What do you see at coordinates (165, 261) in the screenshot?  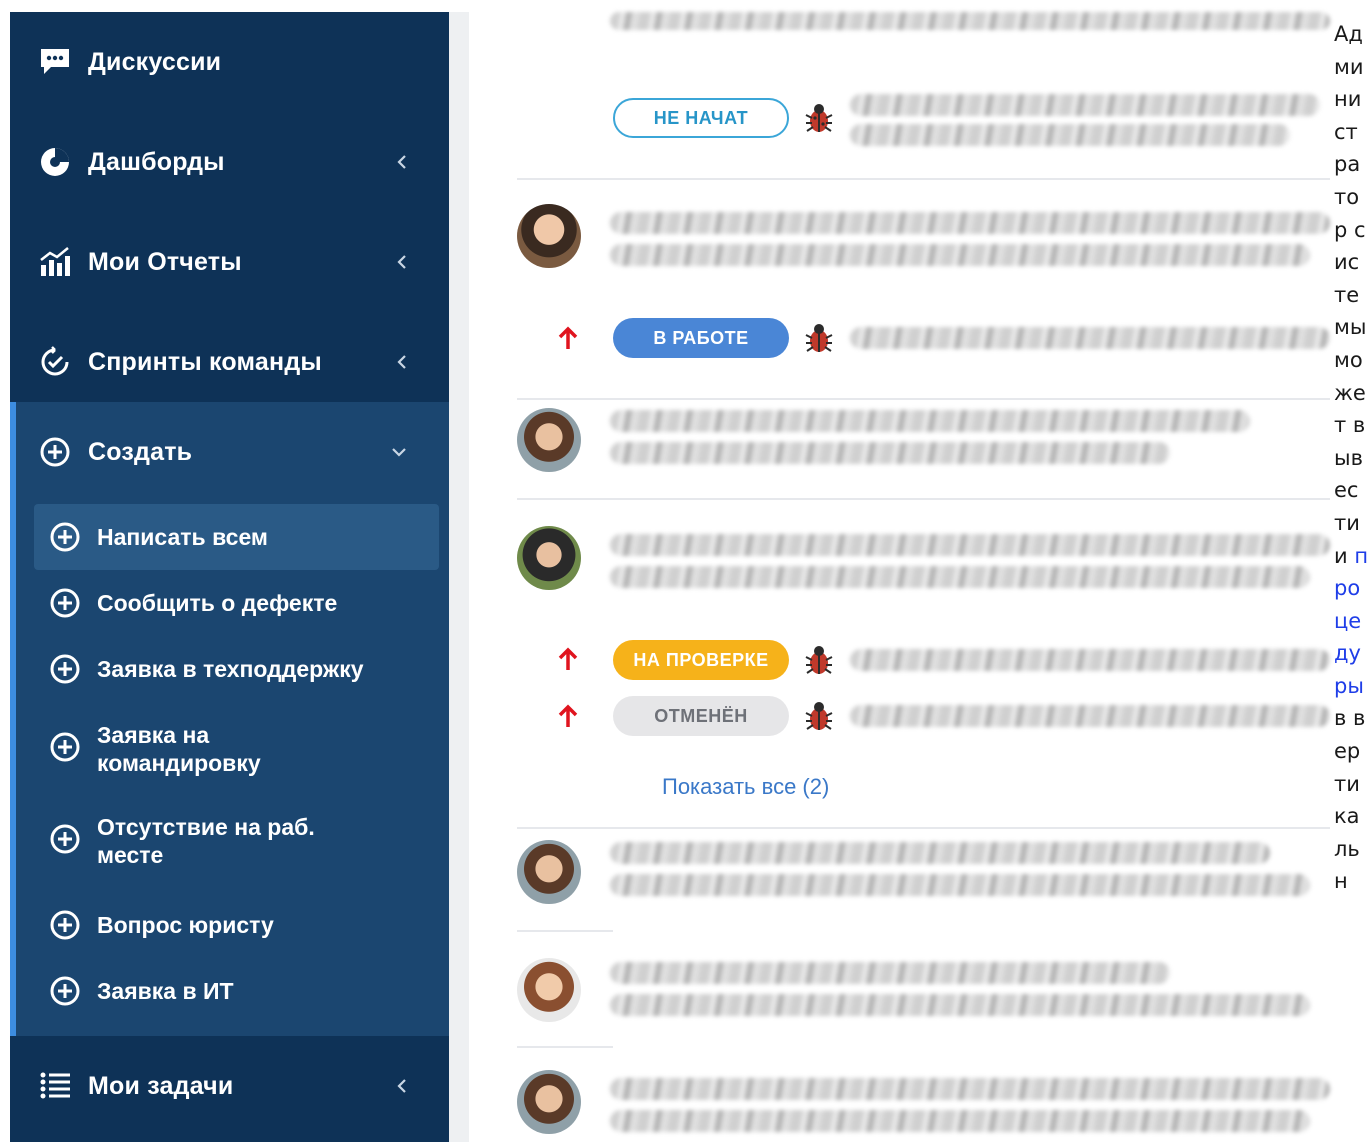 I see `sidebar-item-label: Мои Отчеты` at bounding box center [165, 261].